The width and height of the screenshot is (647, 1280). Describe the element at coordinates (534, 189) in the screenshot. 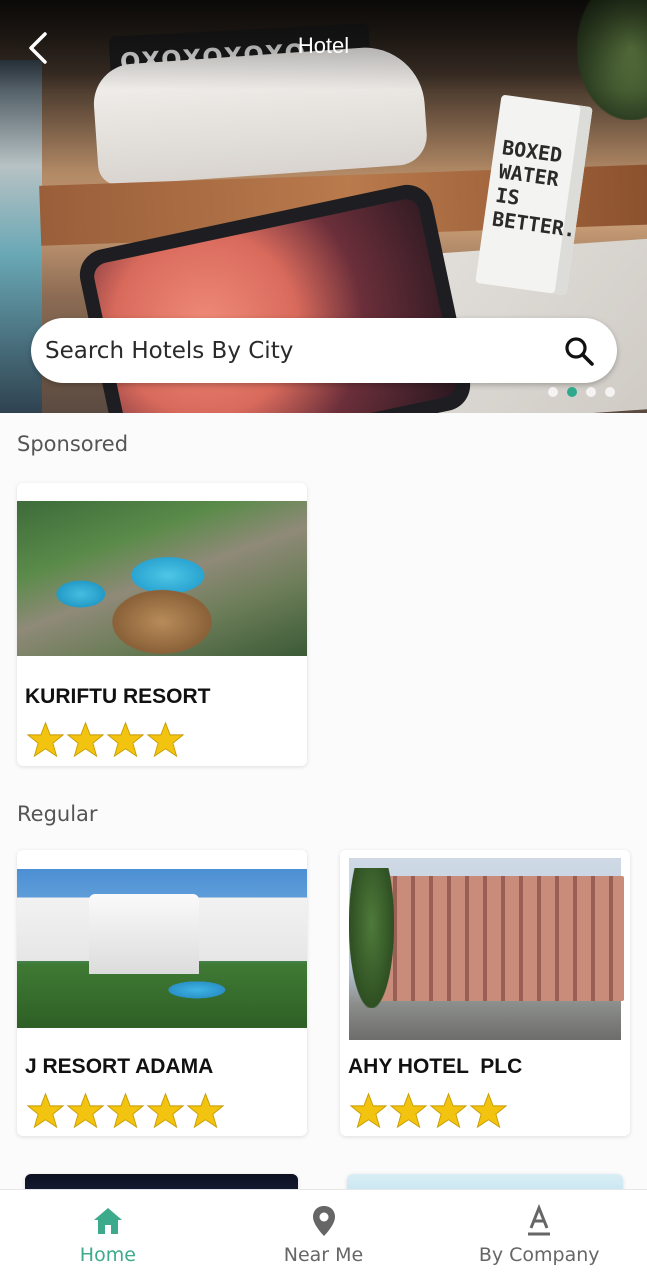

I see `carton-text: BOXED WATER IS BETTER.` at that location.